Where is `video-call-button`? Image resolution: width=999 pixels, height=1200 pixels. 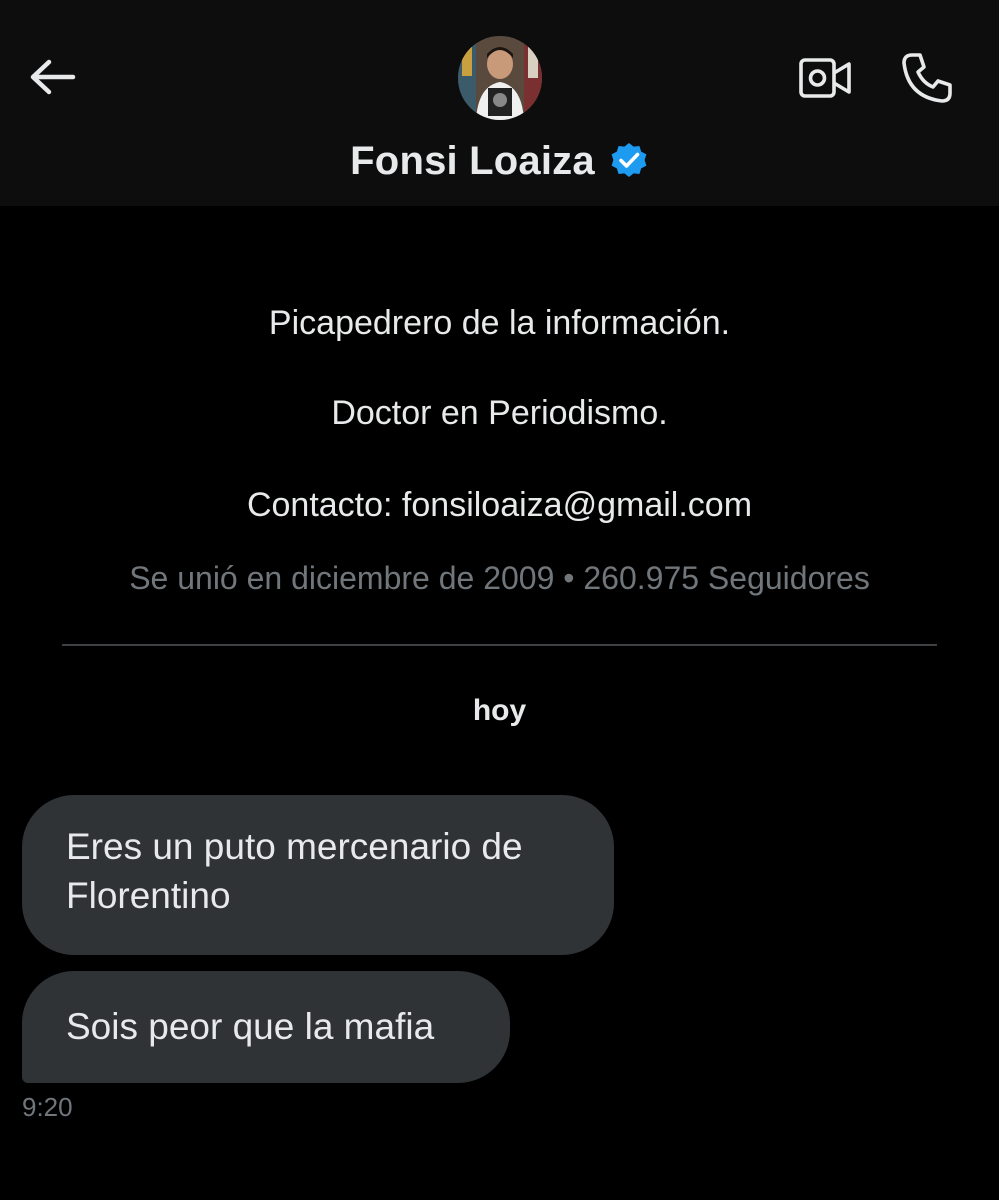 video-call-button is located at coordinates (825, 78).